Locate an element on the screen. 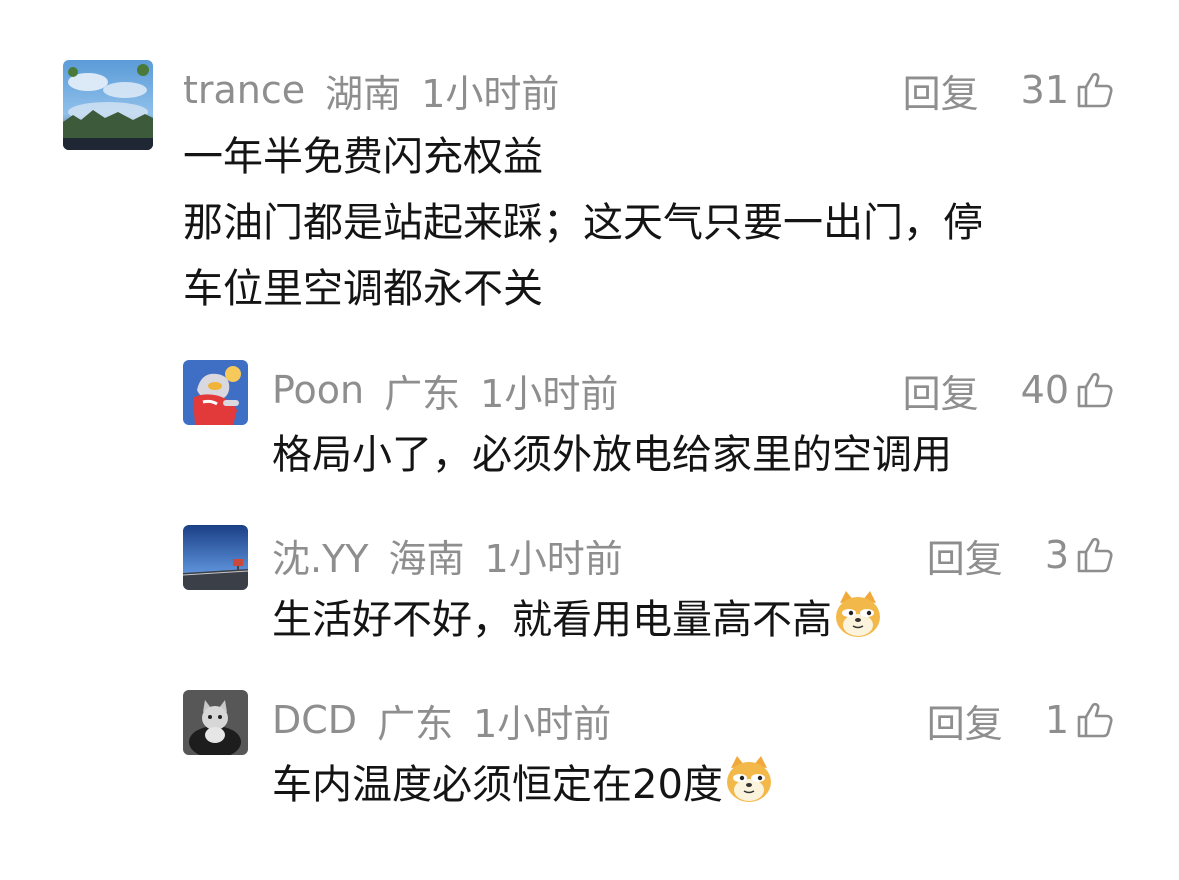 Image resolution: width=1179 pixels, height=880 pixels. username: DCD is located at coordinates (314, 720).